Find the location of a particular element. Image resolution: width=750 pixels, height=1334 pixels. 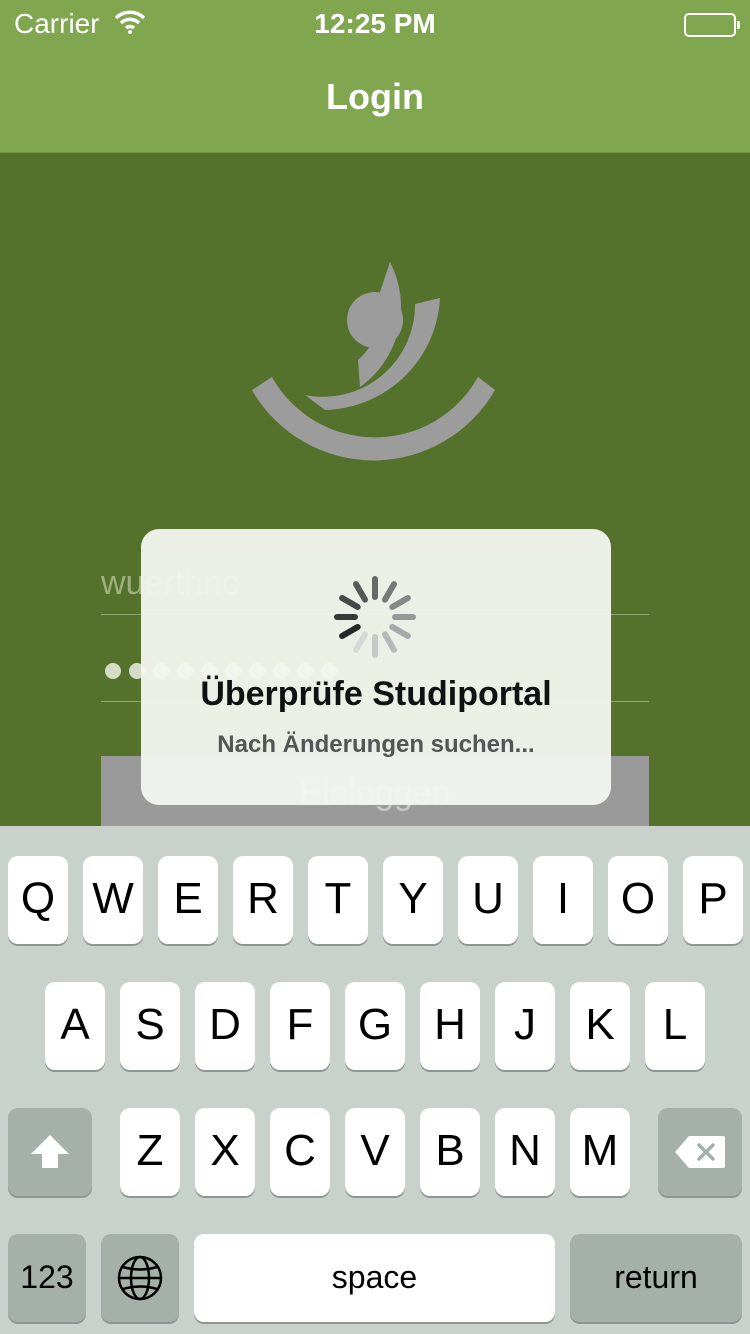

key-d: D is located at coordinates (225, 1026).